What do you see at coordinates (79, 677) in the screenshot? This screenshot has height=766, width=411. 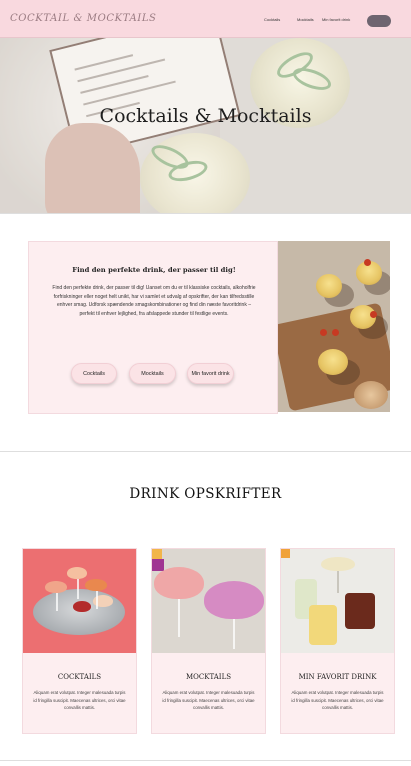 I see `card-title: COCKTAILS` at bounding box center [79, 677].